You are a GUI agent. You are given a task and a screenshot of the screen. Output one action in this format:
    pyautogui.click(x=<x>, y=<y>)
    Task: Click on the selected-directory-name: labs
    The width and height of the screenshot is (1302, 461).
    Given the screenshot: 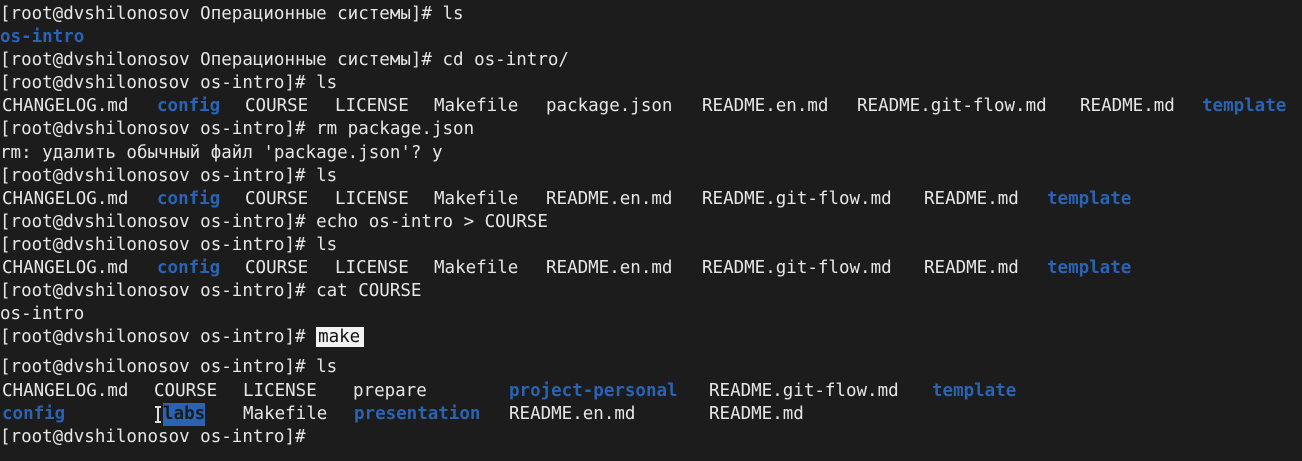 What is the action you would take?
    pyautogui.click(x=184, y=414)
    